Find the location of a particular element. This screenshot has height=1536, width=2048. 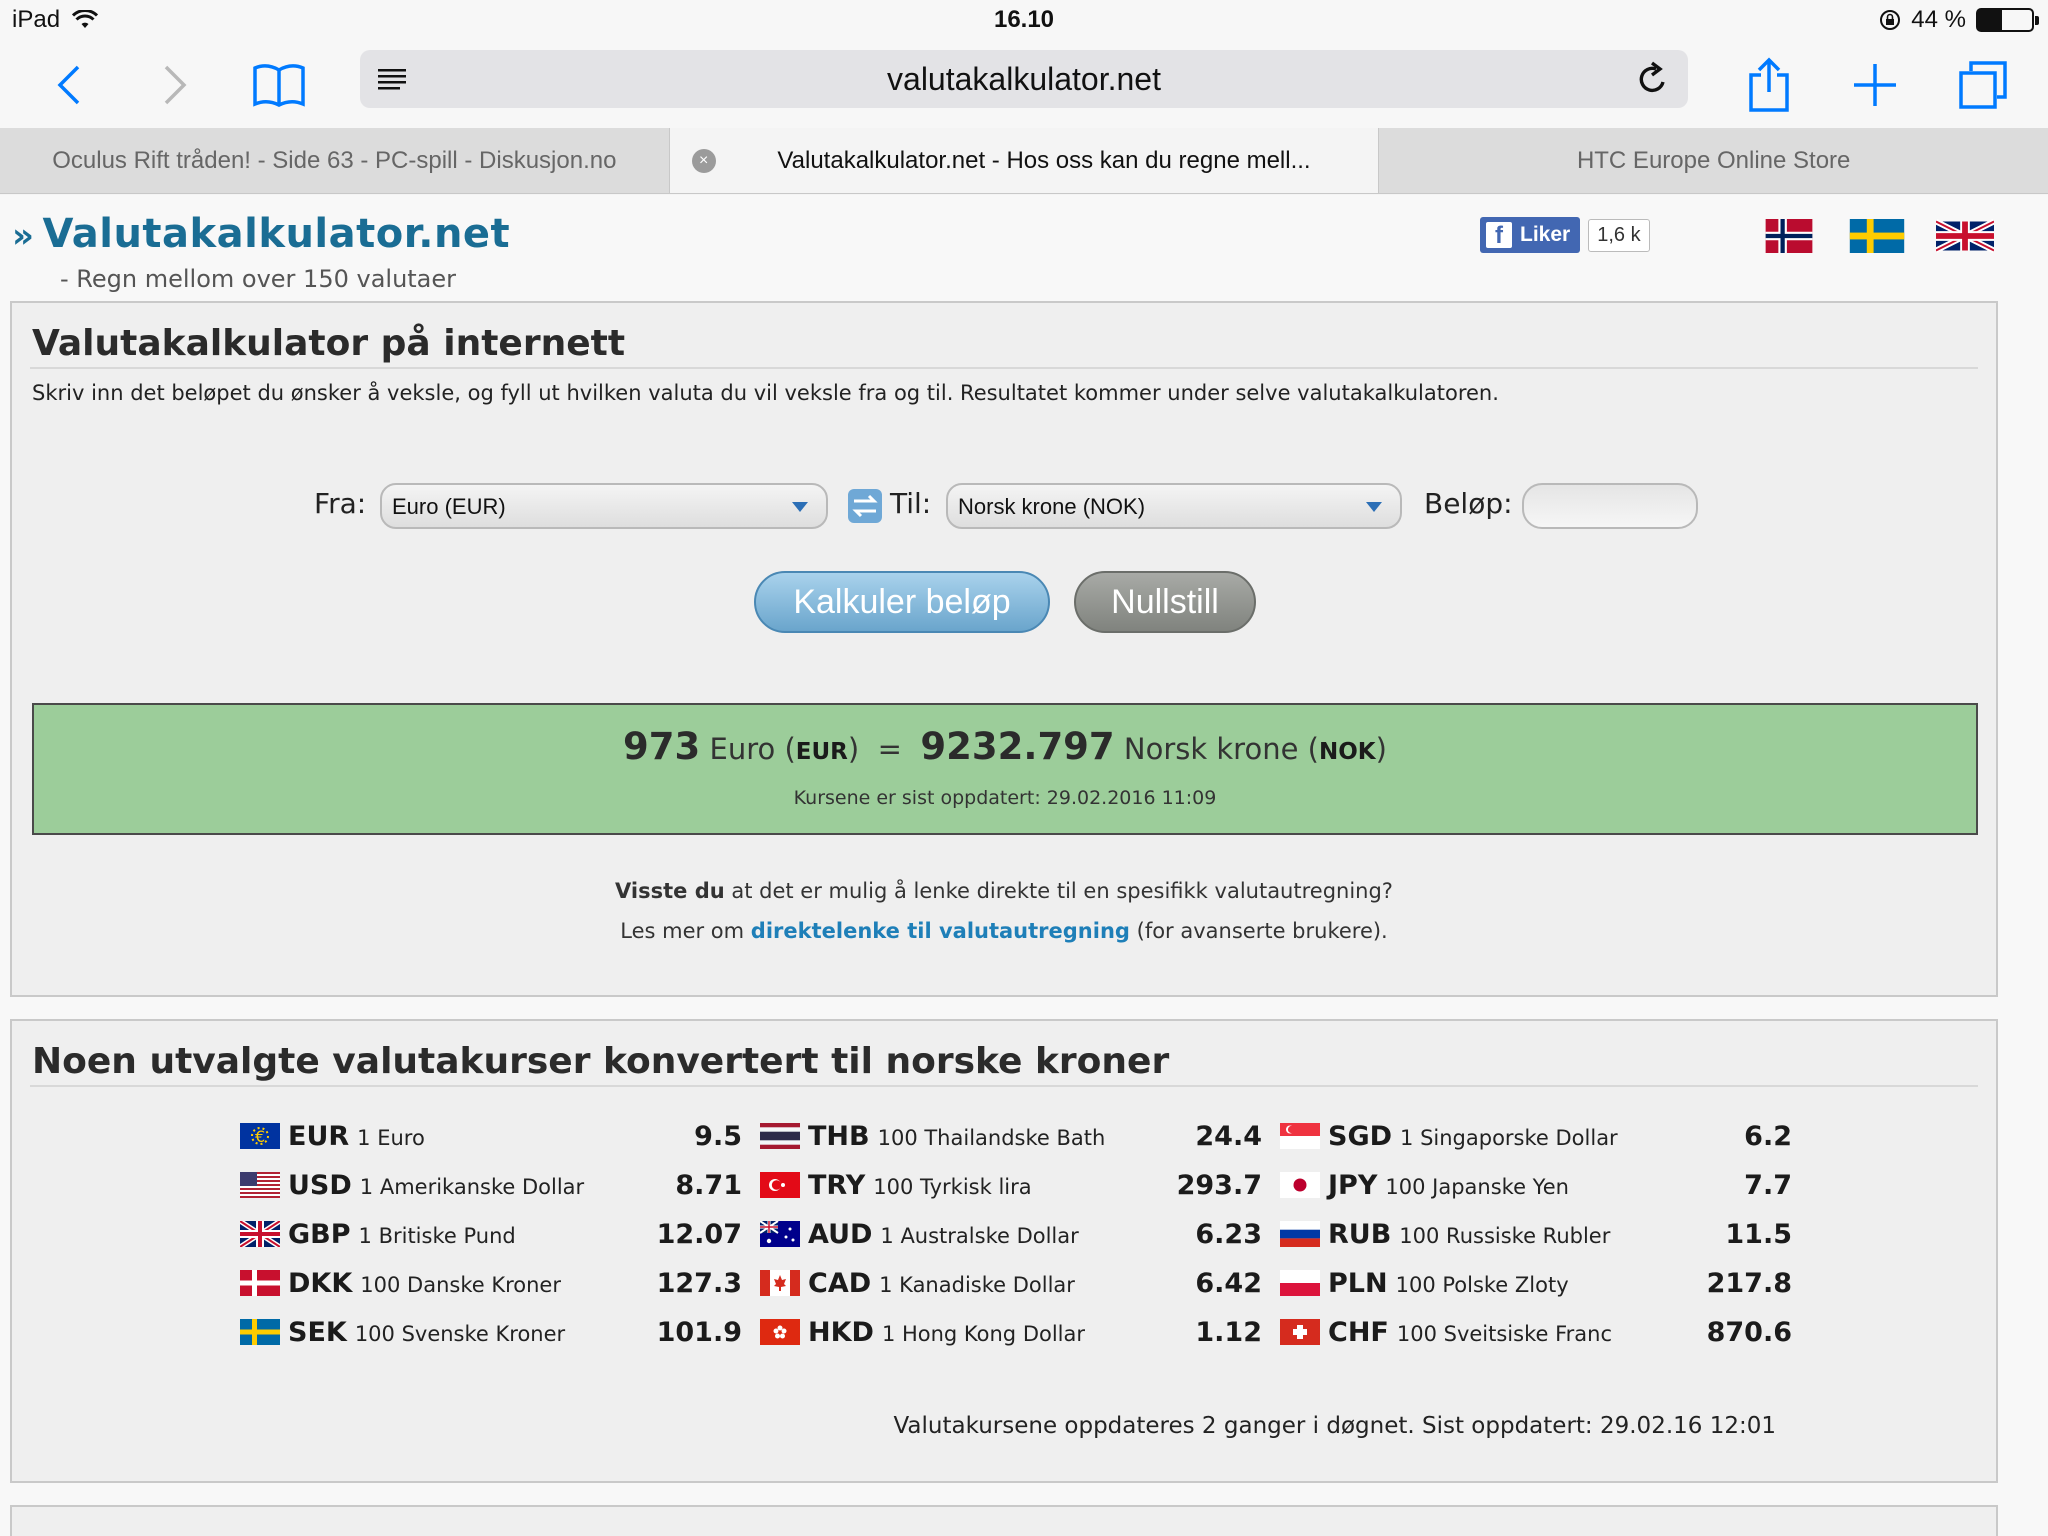

uk-flag-icon is located at coordinates (1965, 236).